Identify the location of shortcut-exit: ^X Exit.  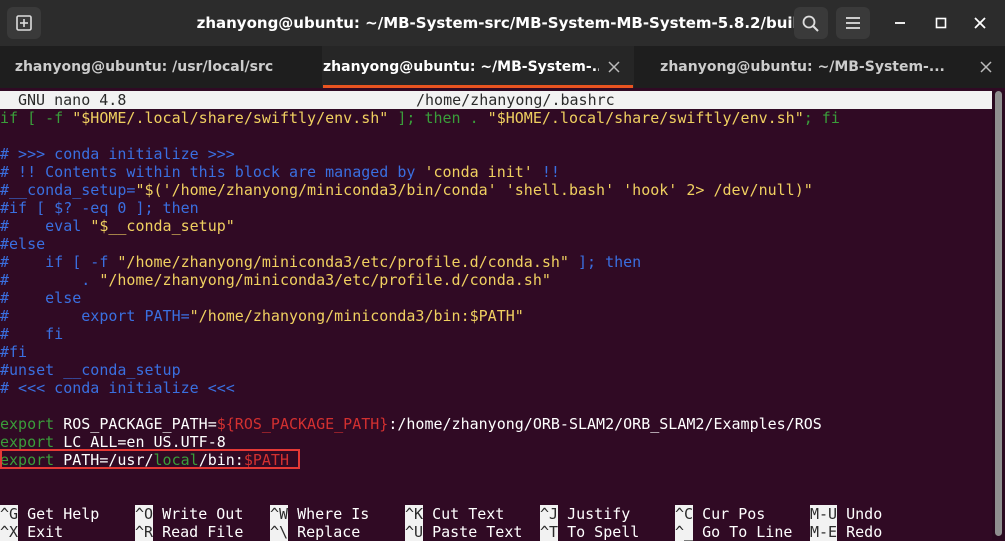
(31, 532).